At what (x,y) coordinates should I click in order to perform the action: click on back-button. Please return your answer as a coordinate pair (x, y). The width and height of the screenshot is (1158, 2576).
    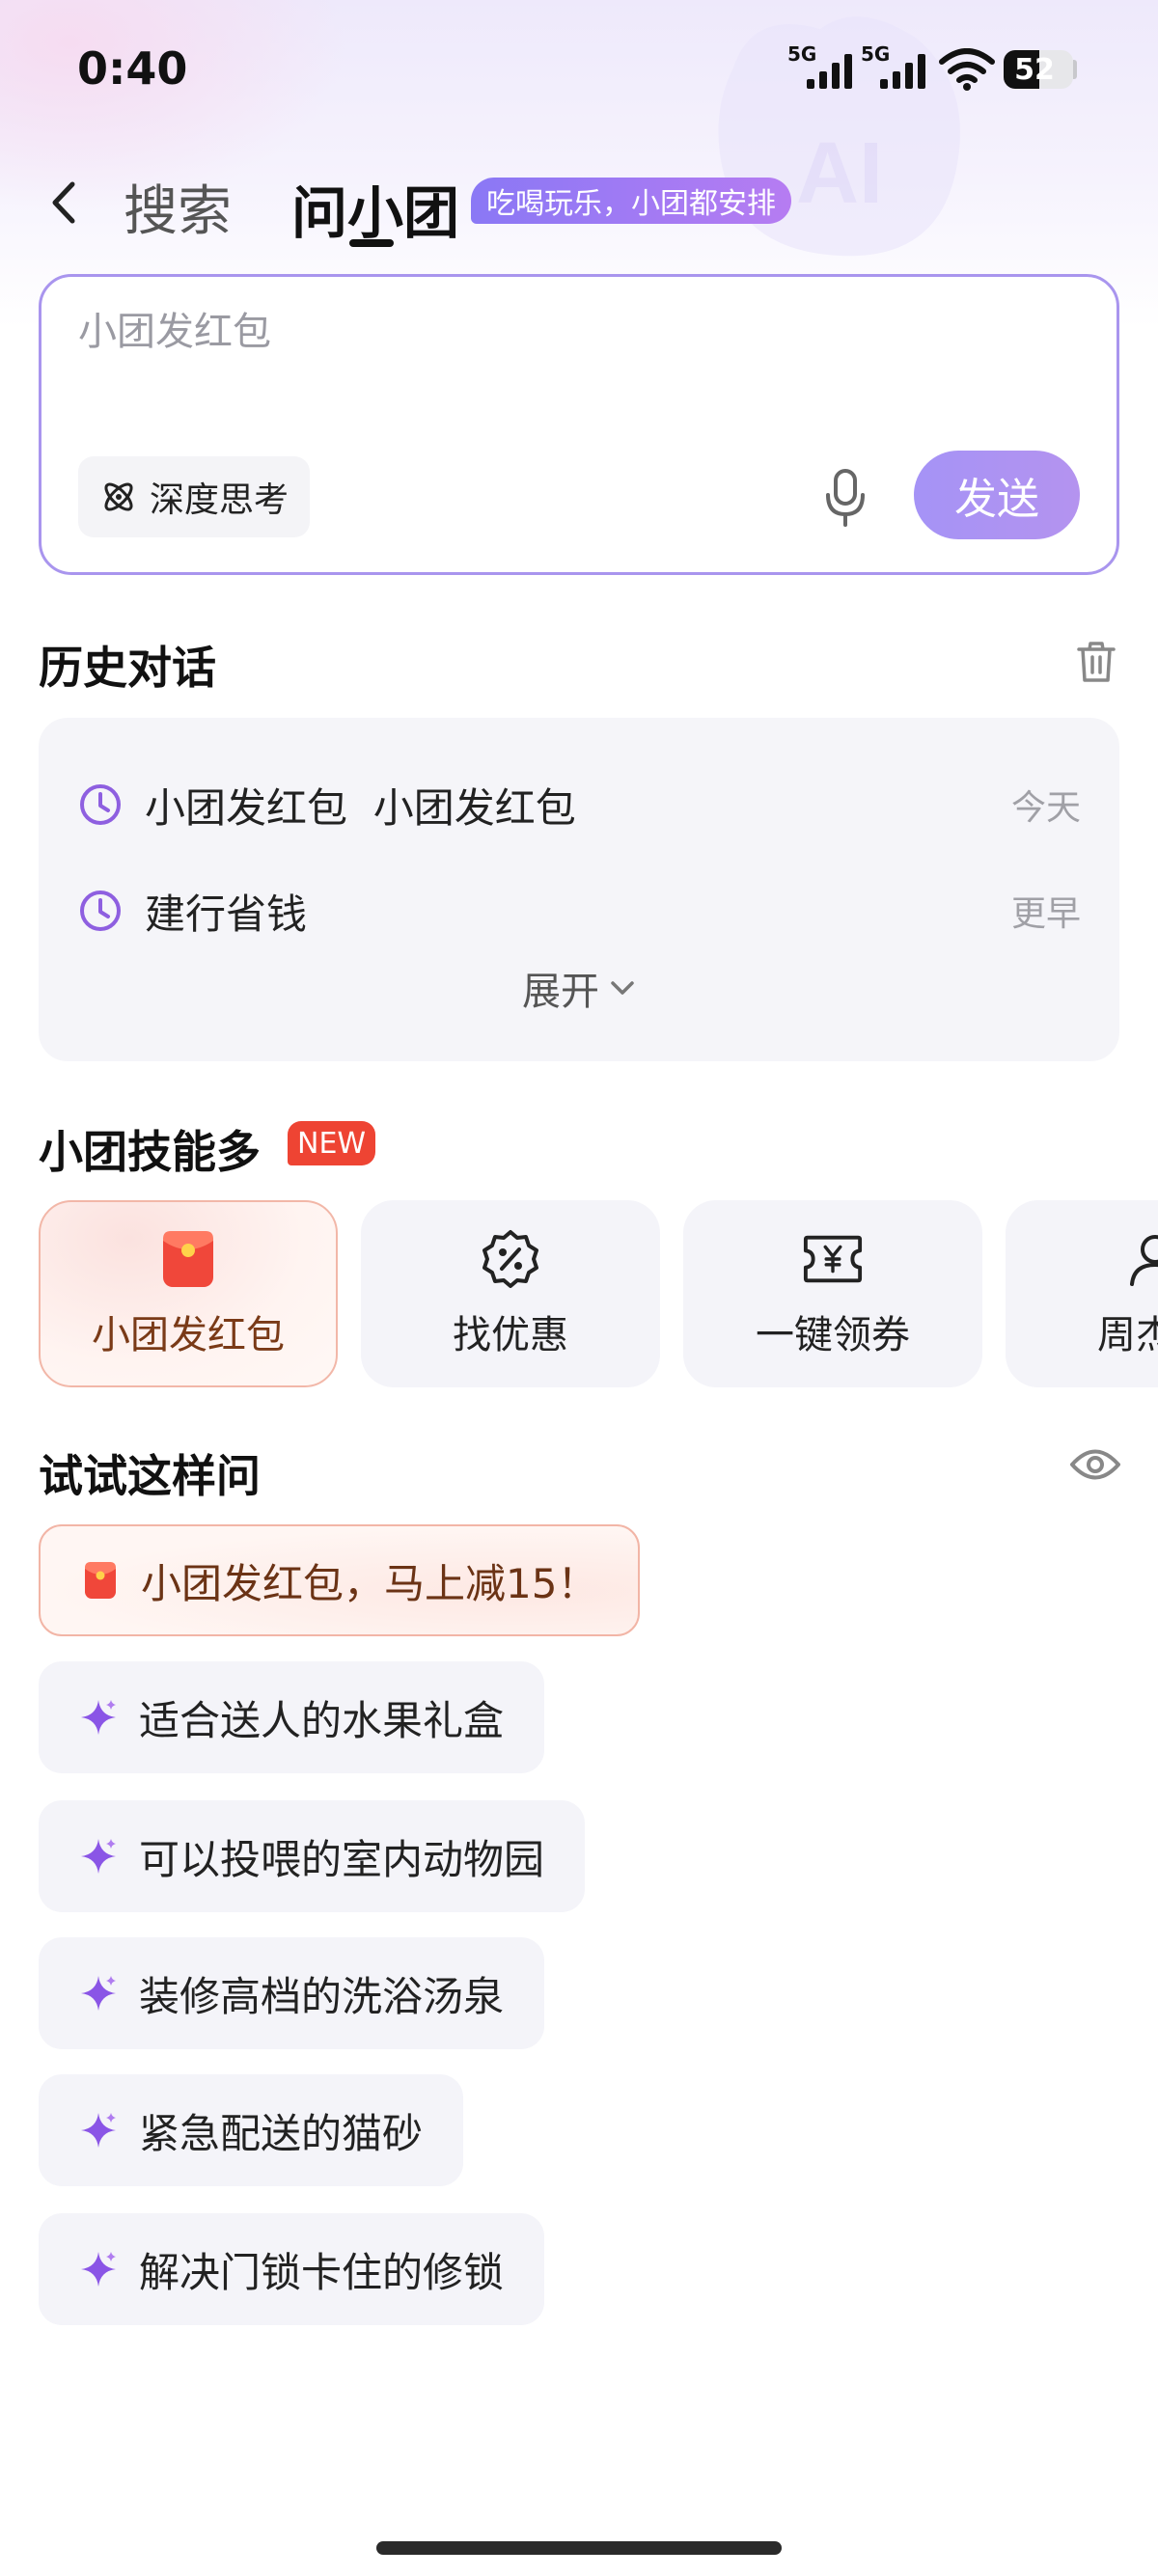
    Looking at the image, I should click on (64, 203).